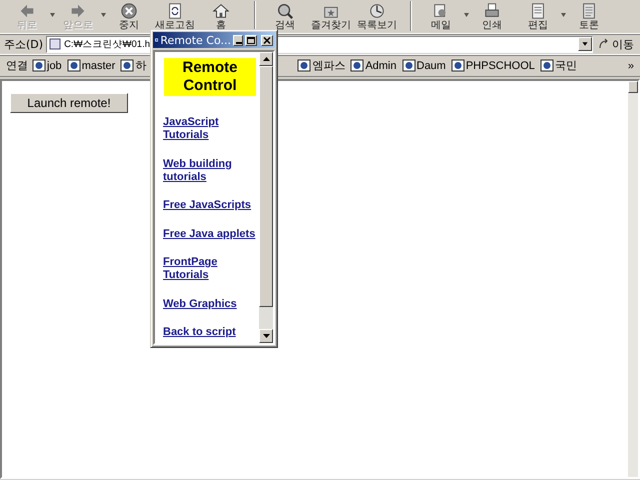 This screenshot has height=480, width=640. I want to click on toolbar-button: 홈, so click(221, 16).